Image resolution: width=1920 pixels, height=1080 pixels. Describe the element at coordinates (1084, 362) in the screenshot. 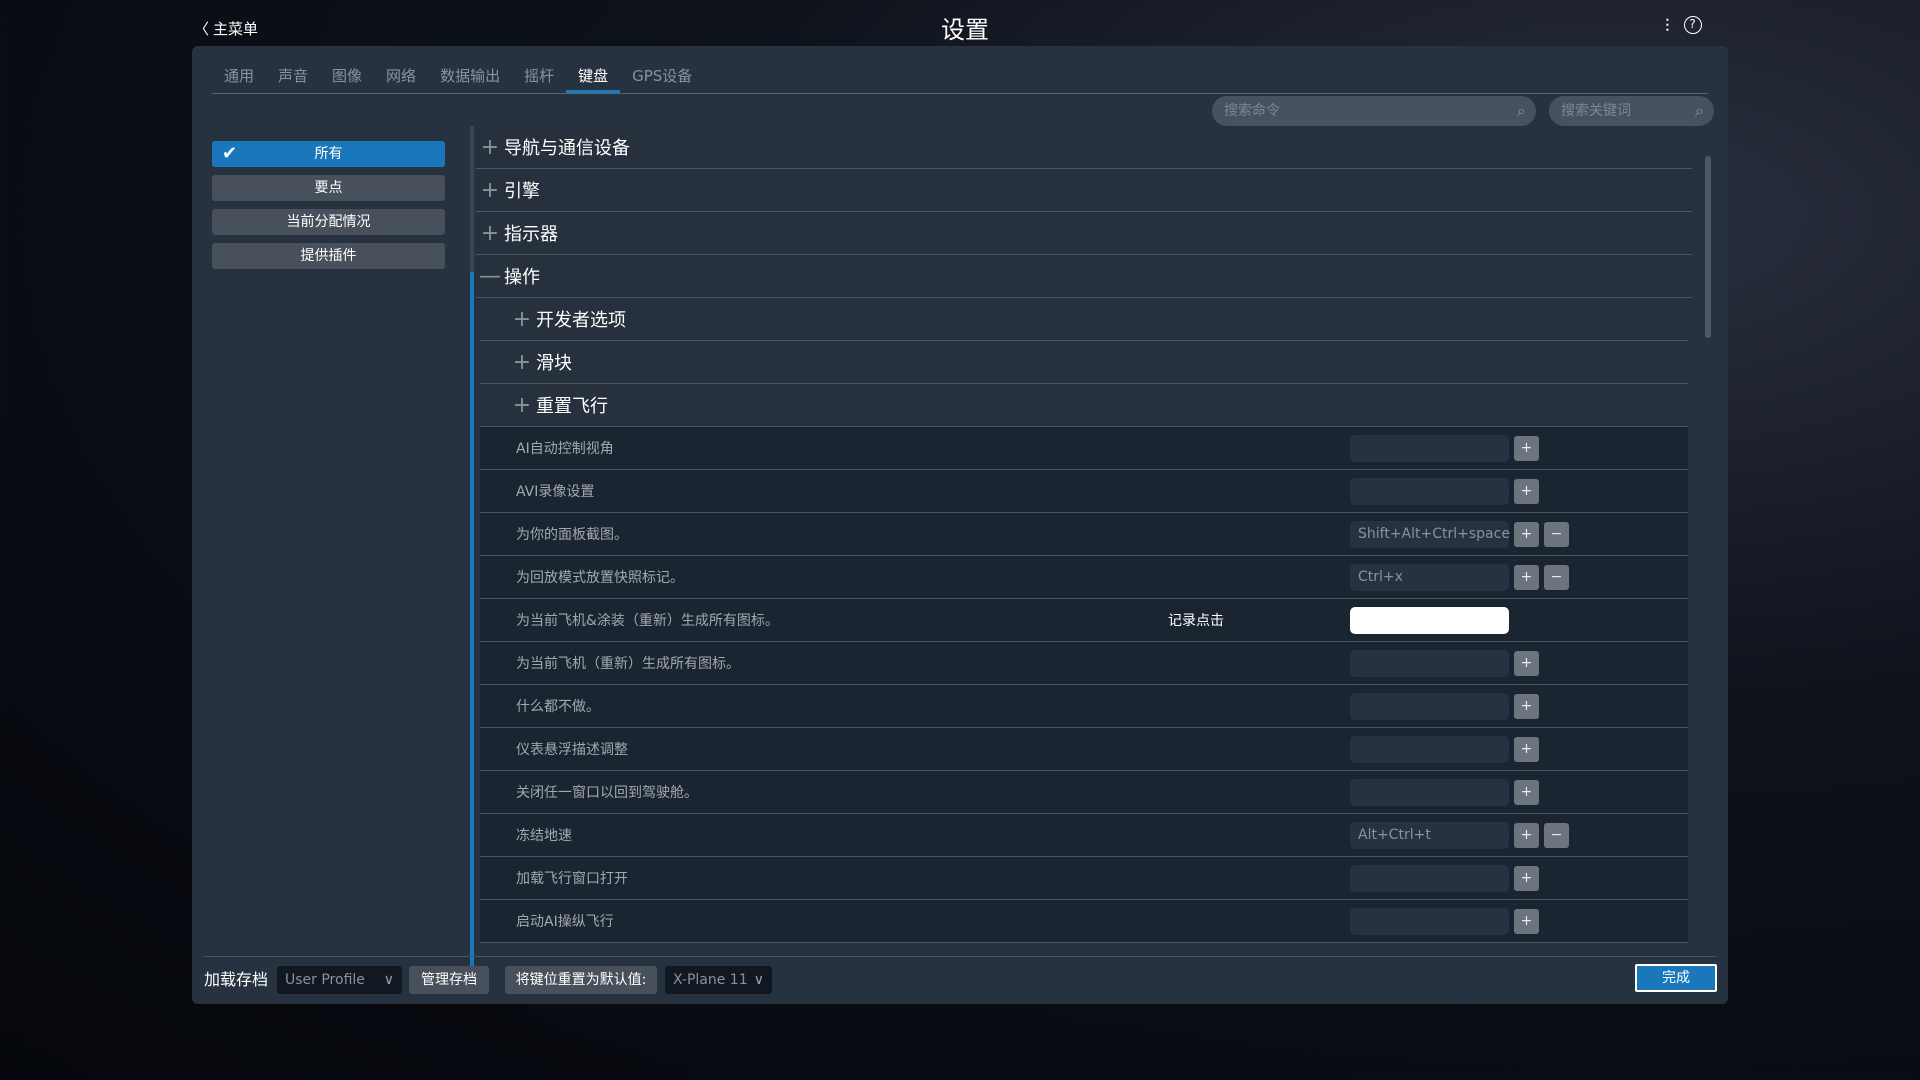

I see `group-row: + 滑块` at that location.